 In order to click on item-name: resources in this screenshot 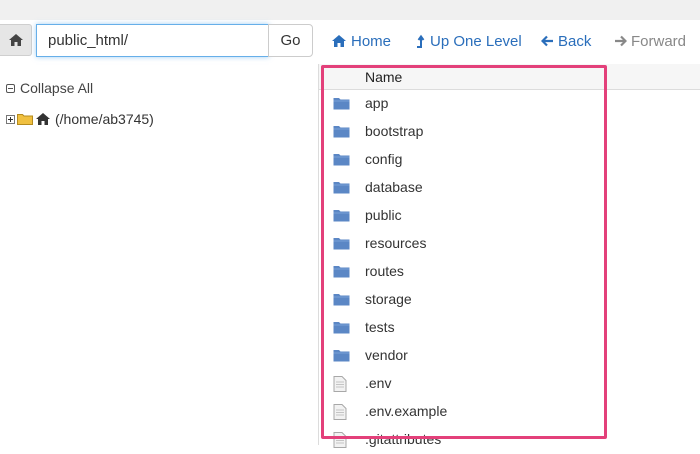, I will do `click(396, 243)`.